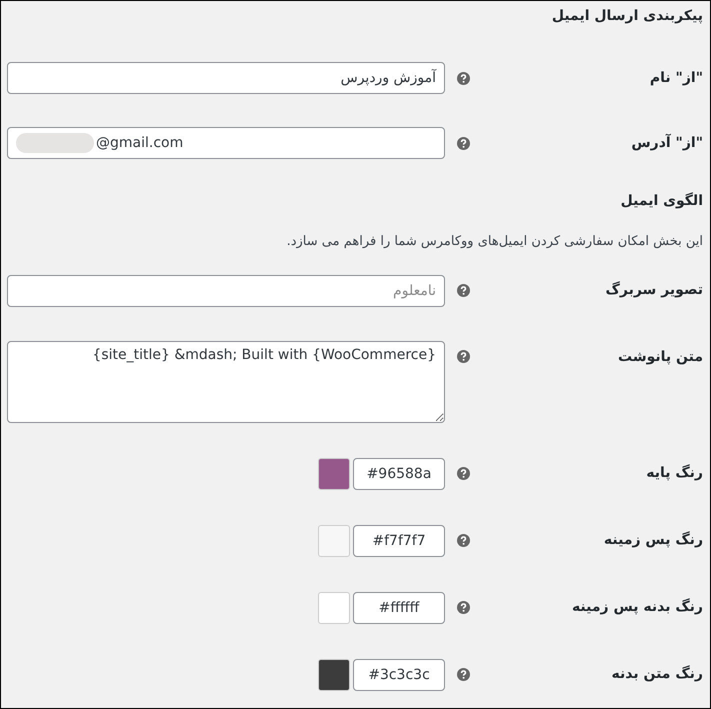 Image resolution: width=711 pixels, height=709 pixels. I want to click on field-label: رنگ پس زمینه, so click(652, 540).